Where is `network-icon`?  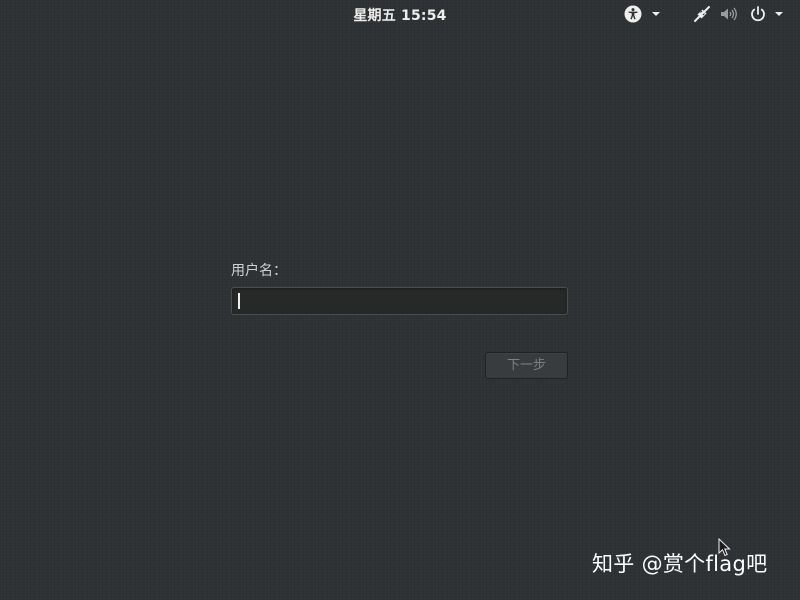 network-icon is located at coordinates (702, 14).